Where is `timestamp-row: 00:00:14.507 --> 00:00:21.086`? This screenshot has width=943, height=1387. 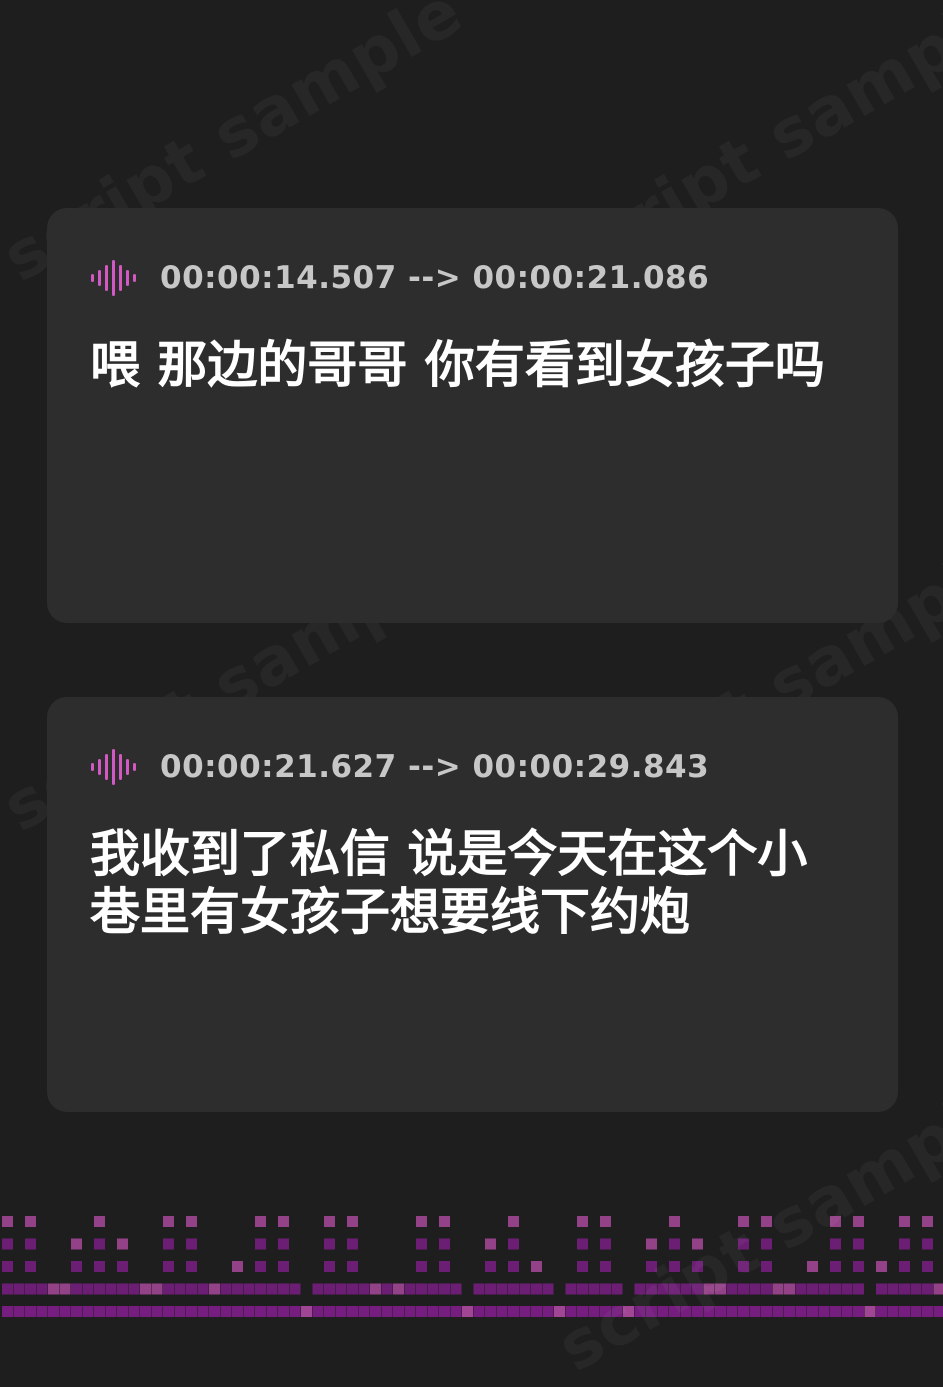
timestamp-row: 00:00:14.507 --> 00:00:21.086 is located at coordinates (399, 278).